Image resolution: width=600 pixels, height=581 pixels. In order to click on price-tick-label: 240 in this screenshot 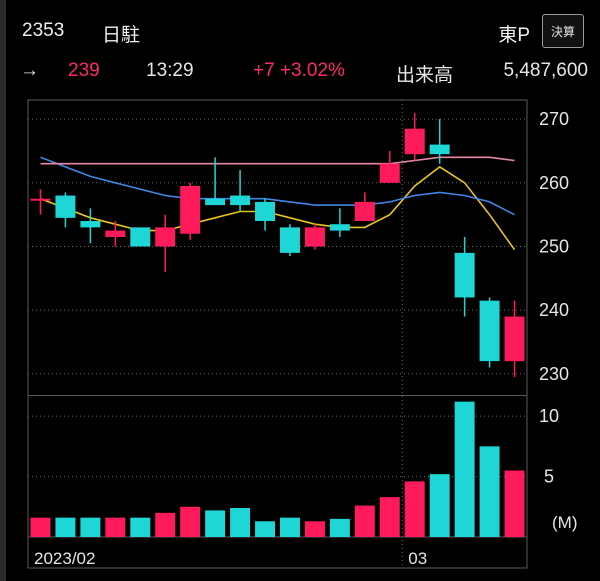, I will do `click(554, 310)`.